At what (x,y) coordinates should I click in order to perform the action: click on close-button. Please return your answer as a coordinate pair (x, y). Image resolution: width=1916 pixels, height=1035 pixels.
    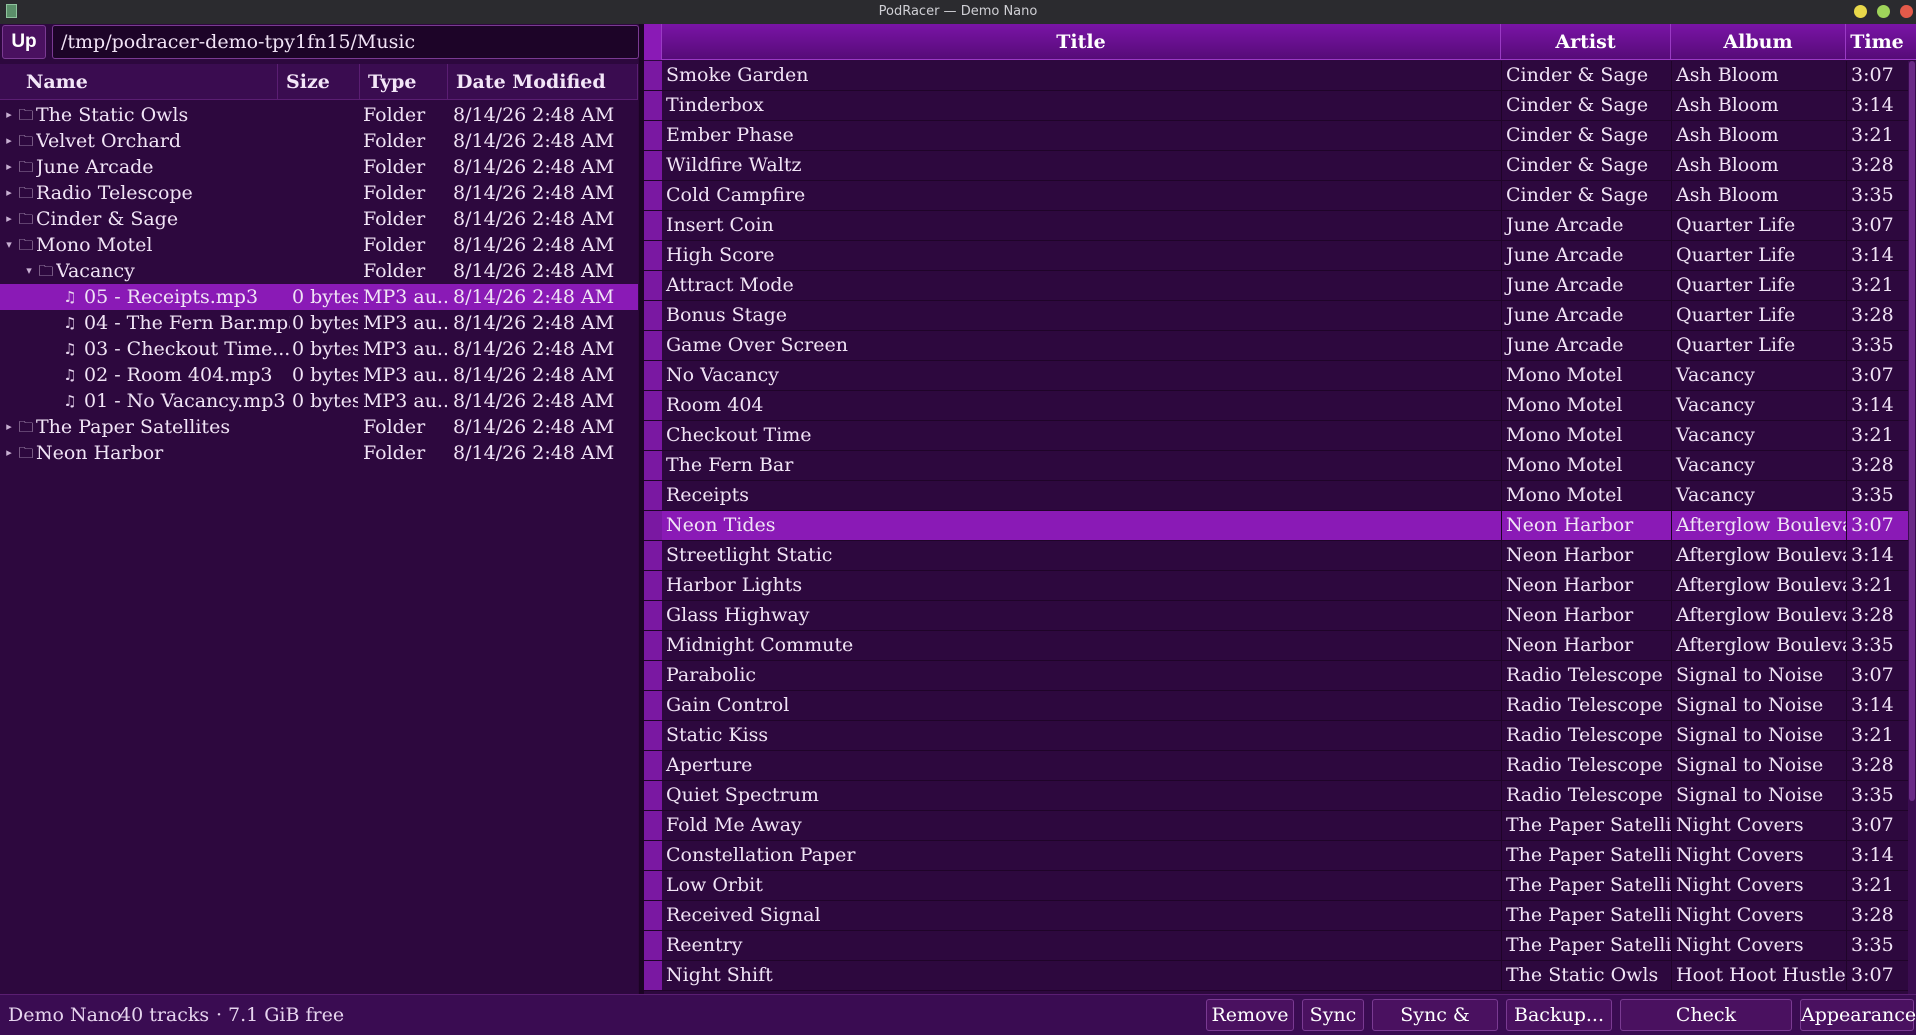
    Looking at the image, I should click on (1906, 11).